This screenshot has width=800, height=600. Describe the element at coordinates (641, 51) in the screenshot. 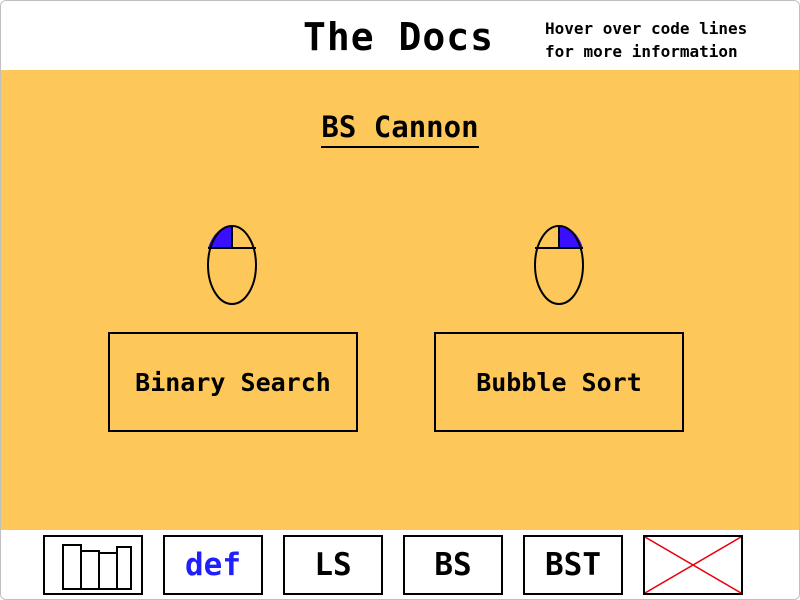

I see `hover-hint-line-2: for more information` at that location.